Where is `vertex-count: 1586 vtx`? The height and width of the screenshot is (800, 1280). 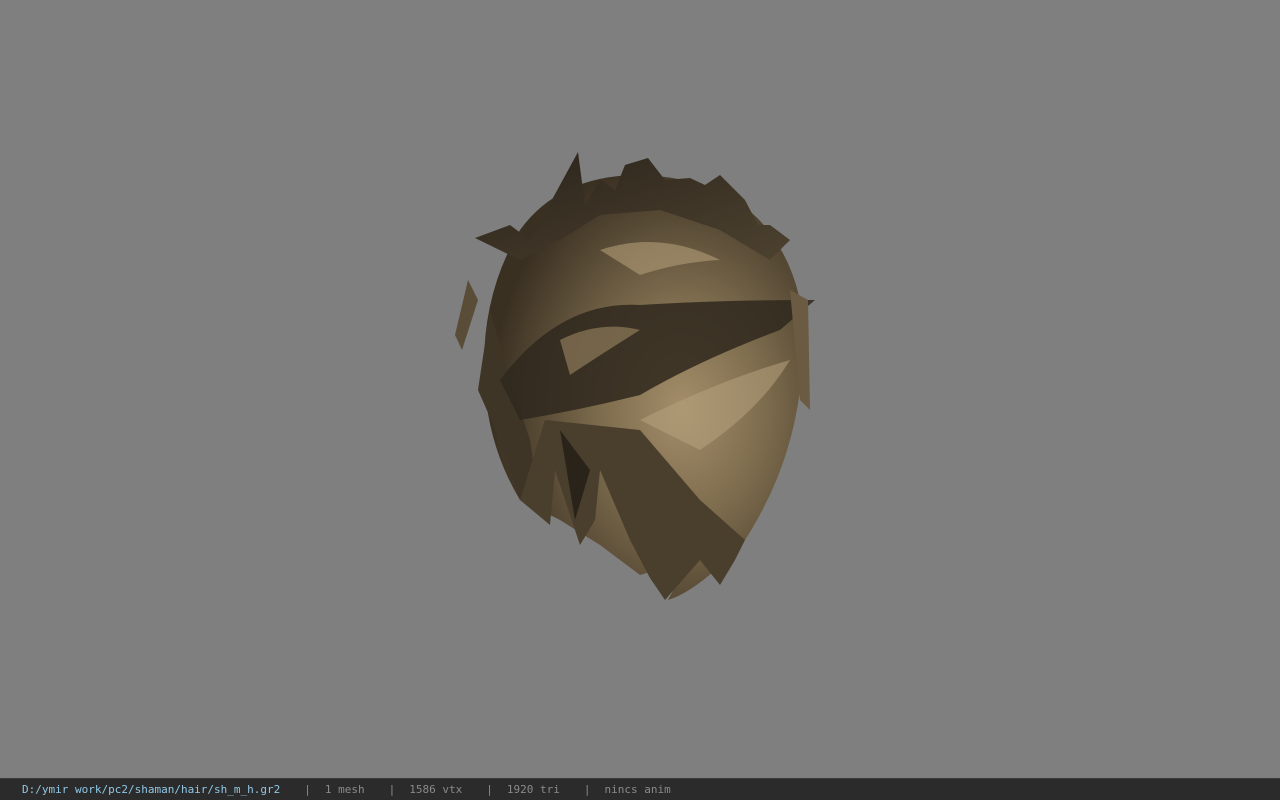 vertex-count: 1586 vtx is located at coordinates (436, 789).